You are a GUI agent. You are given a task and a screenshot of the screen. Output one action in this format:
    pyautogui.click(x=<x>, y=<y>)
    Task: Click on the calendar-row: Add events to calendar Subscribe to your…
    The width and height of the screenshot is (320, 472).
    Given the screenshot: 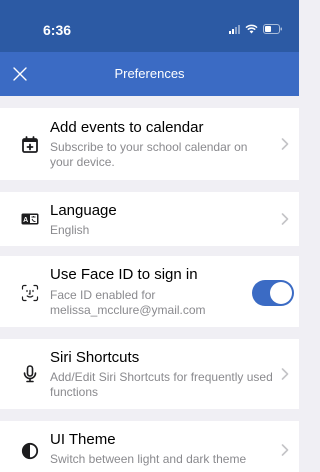 What is the action you would take?
    pyautogui.click(x=149, y=144)
    